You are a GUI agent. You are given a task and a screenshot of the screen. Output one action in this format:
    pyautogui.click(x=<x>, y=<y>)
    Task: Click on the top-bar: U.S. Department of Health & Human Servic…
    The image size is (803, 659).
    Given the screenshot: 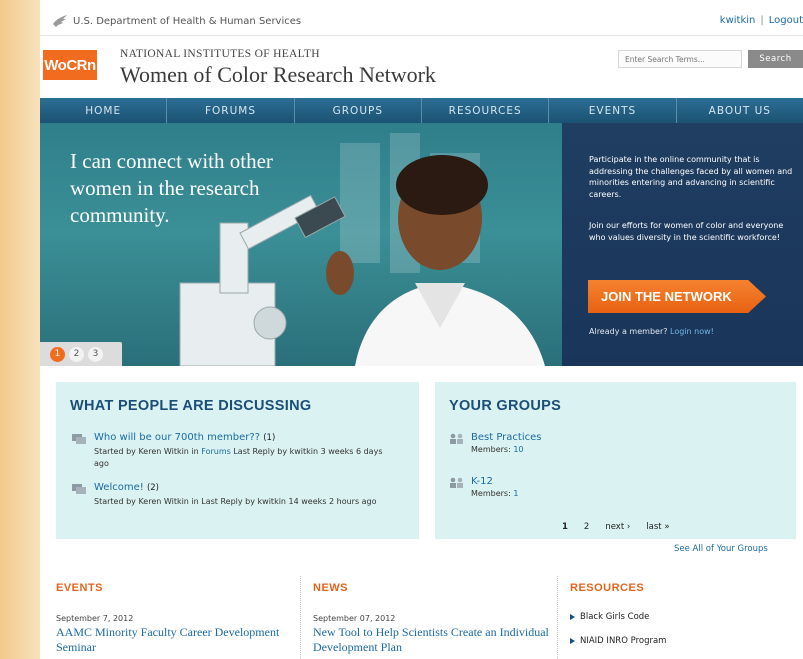 What is the action you would take?
    pyautogui.click(x=421, y=18)
    